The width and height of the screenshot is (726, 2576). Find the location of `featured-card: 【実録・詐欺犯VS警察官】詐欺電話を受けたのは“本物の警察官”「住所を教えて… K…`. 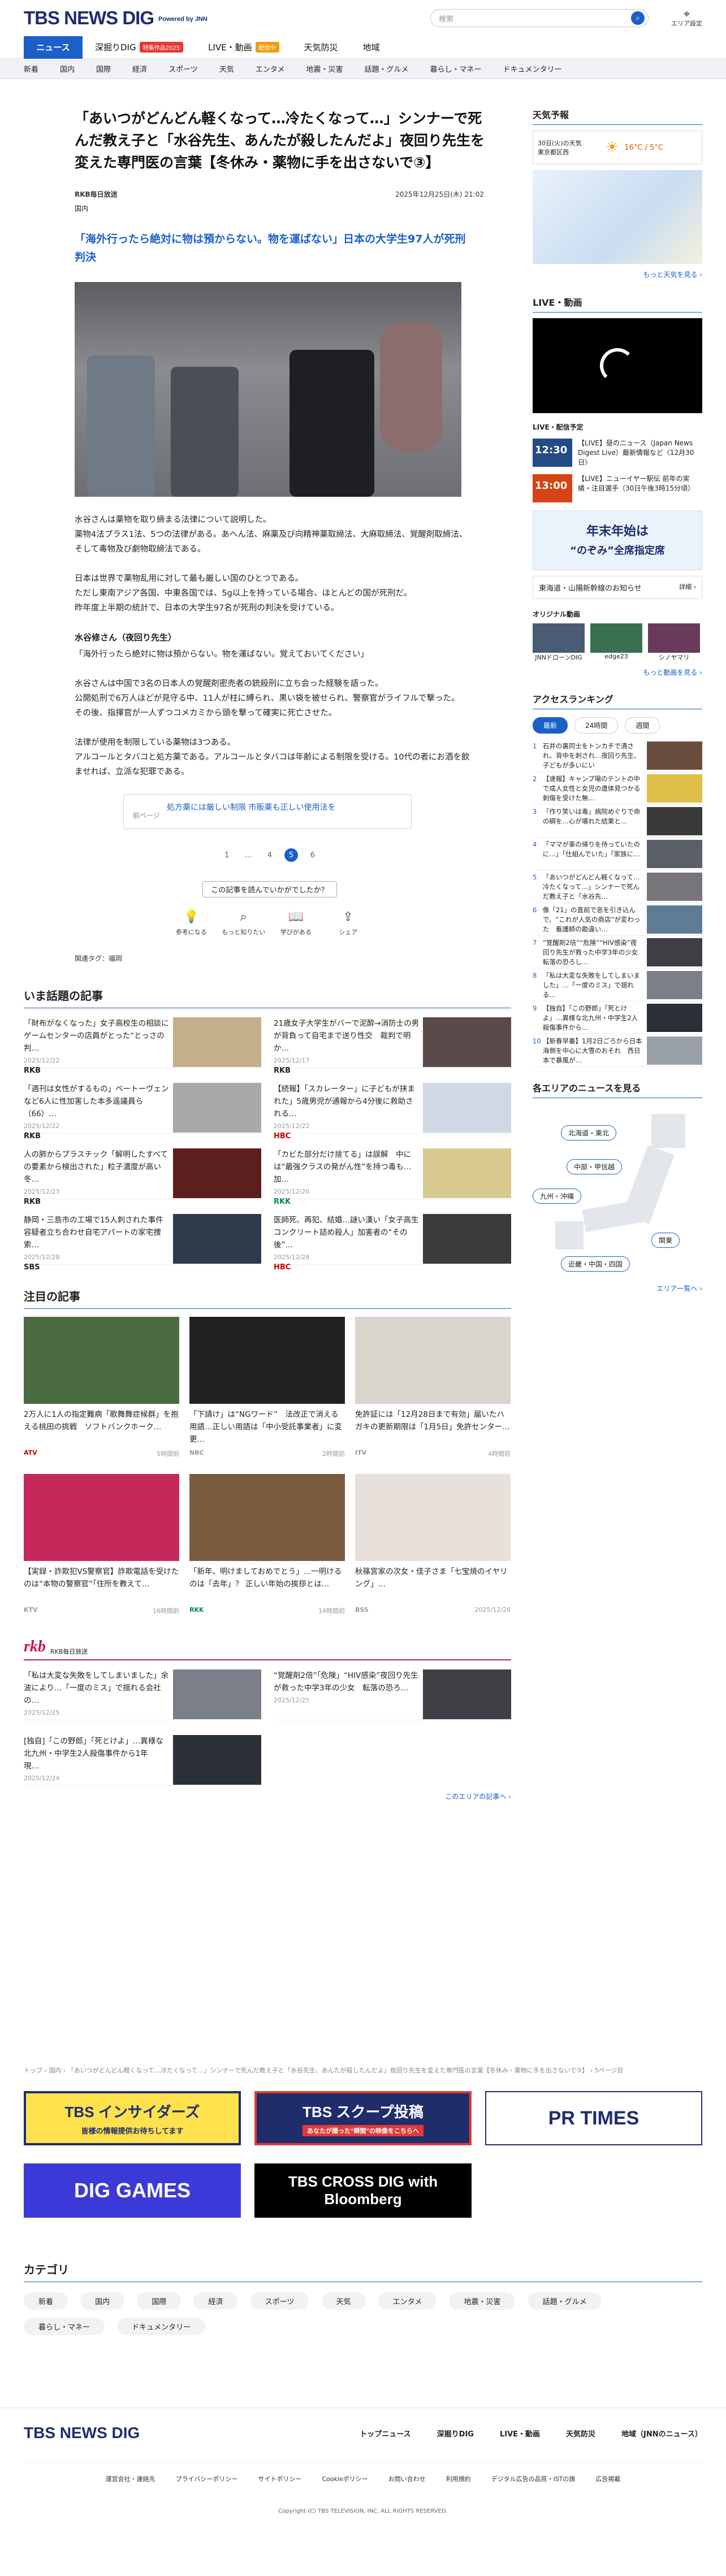

featured-card: 【実録・詐欺犯VS警察官】詐欺電話を受けたのは“本物の警察官”「住所を教えて… K… is located at coordinates (101, 1544).